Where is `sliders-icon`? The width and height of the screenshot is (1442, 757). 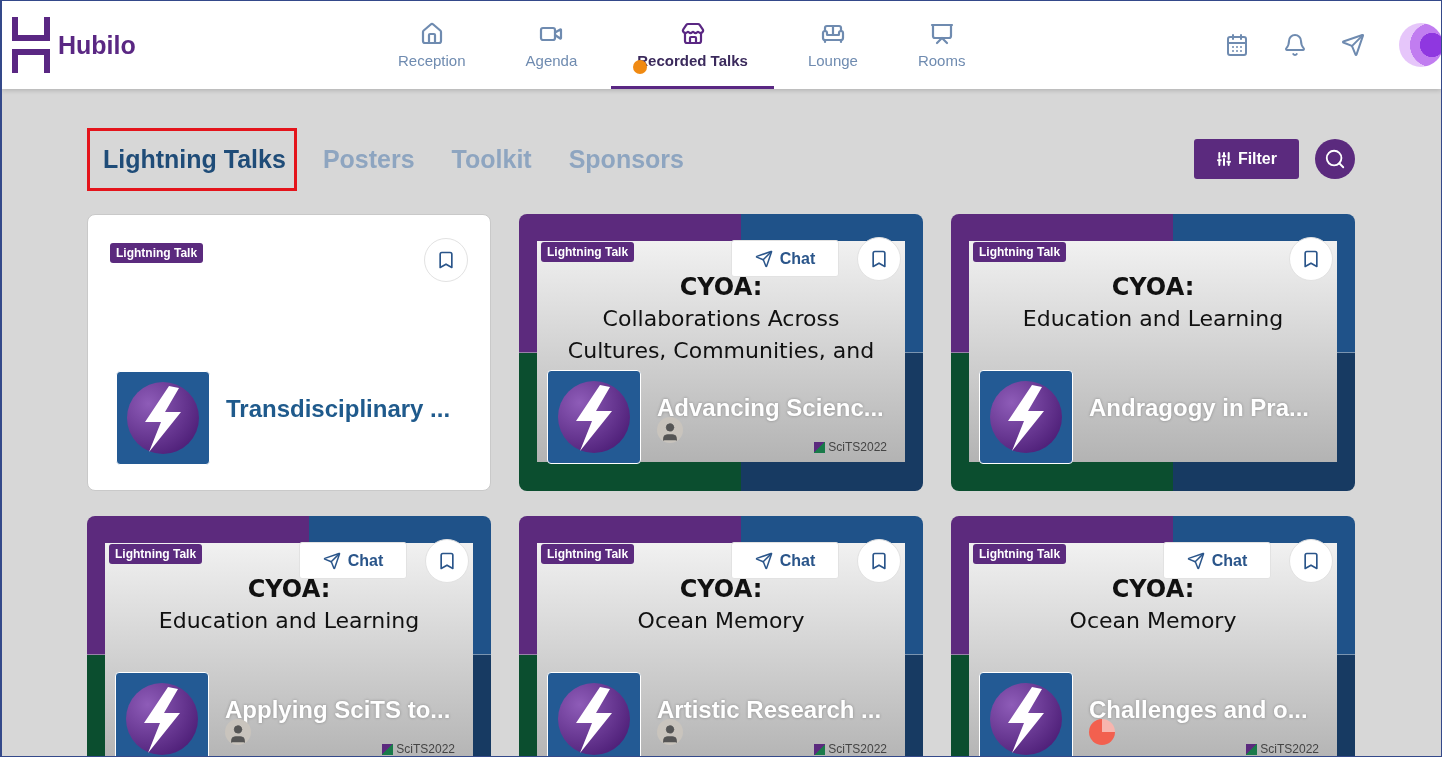
sliders-icon is located at coordinates (1223, 159).